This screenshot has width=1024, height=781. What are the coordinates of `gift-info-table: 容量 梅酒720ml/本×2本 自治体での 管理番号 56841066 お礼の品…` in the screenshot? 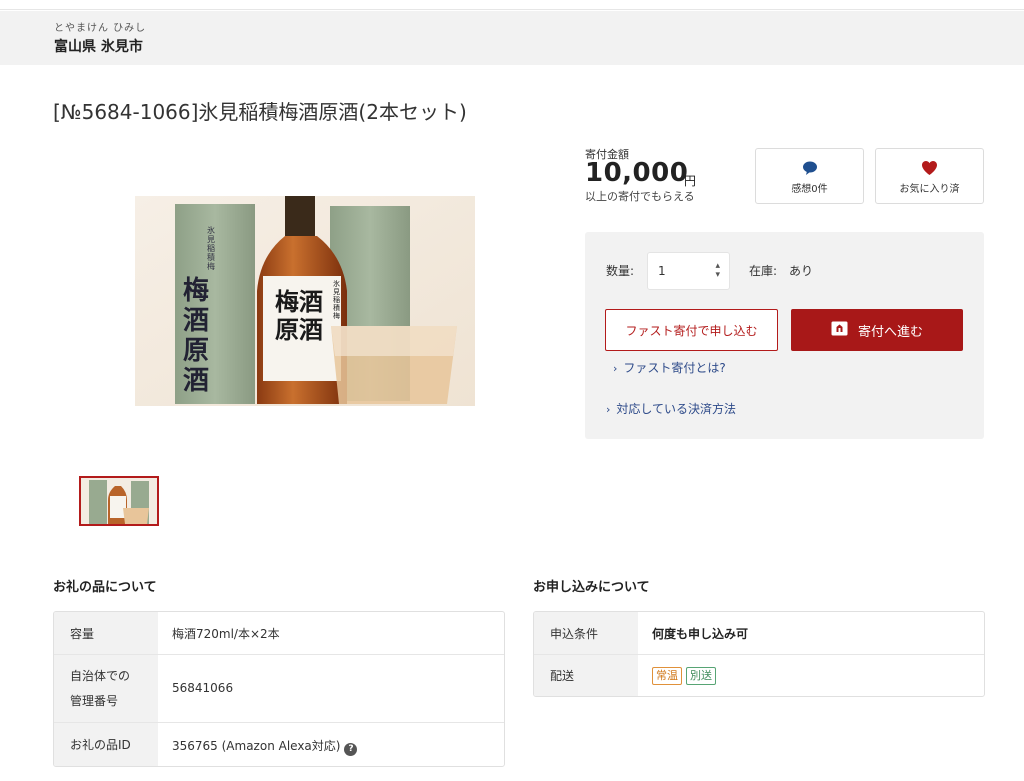 It's located at (279, 689).